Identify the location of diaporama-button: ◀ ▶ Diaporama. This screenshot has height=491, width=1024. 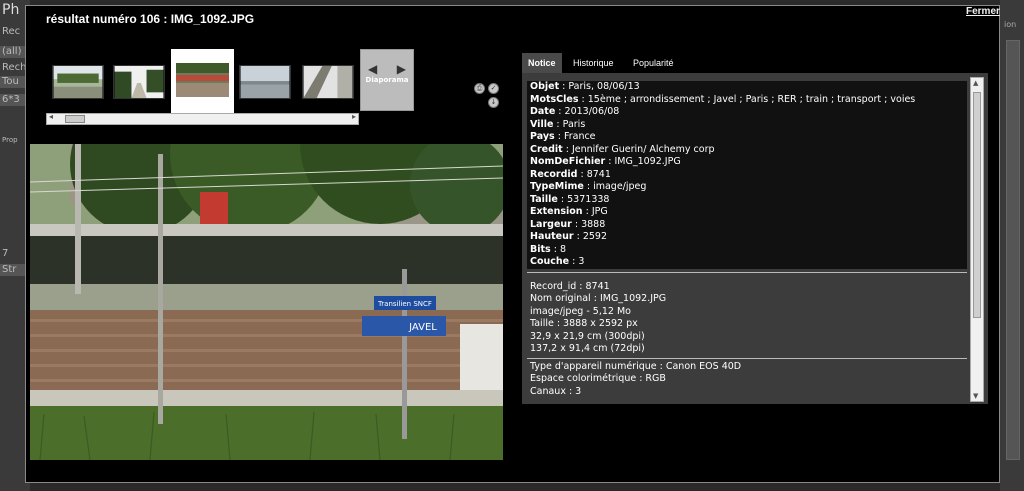
(387, 80).